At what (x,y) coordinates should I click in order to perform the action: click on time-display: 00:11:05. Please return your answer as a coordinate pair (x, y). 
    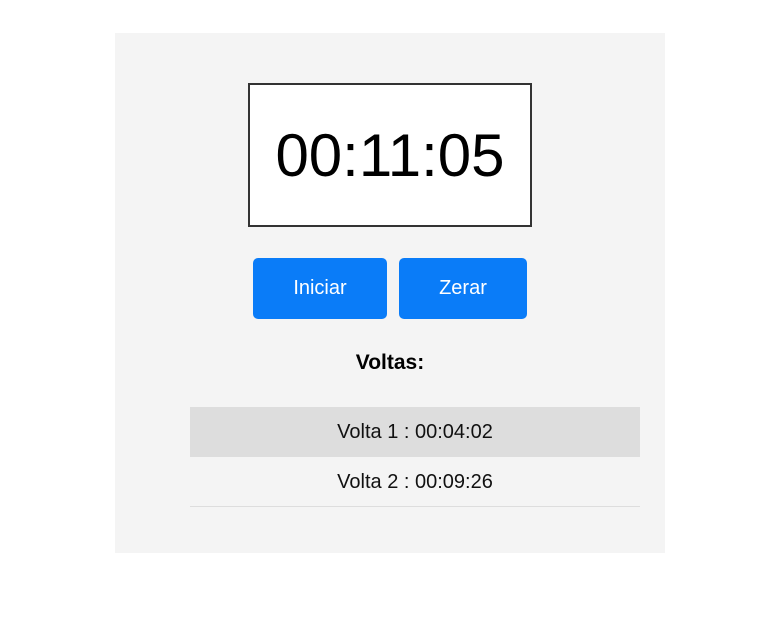
    Looking at the image, I should click on (390, 155).